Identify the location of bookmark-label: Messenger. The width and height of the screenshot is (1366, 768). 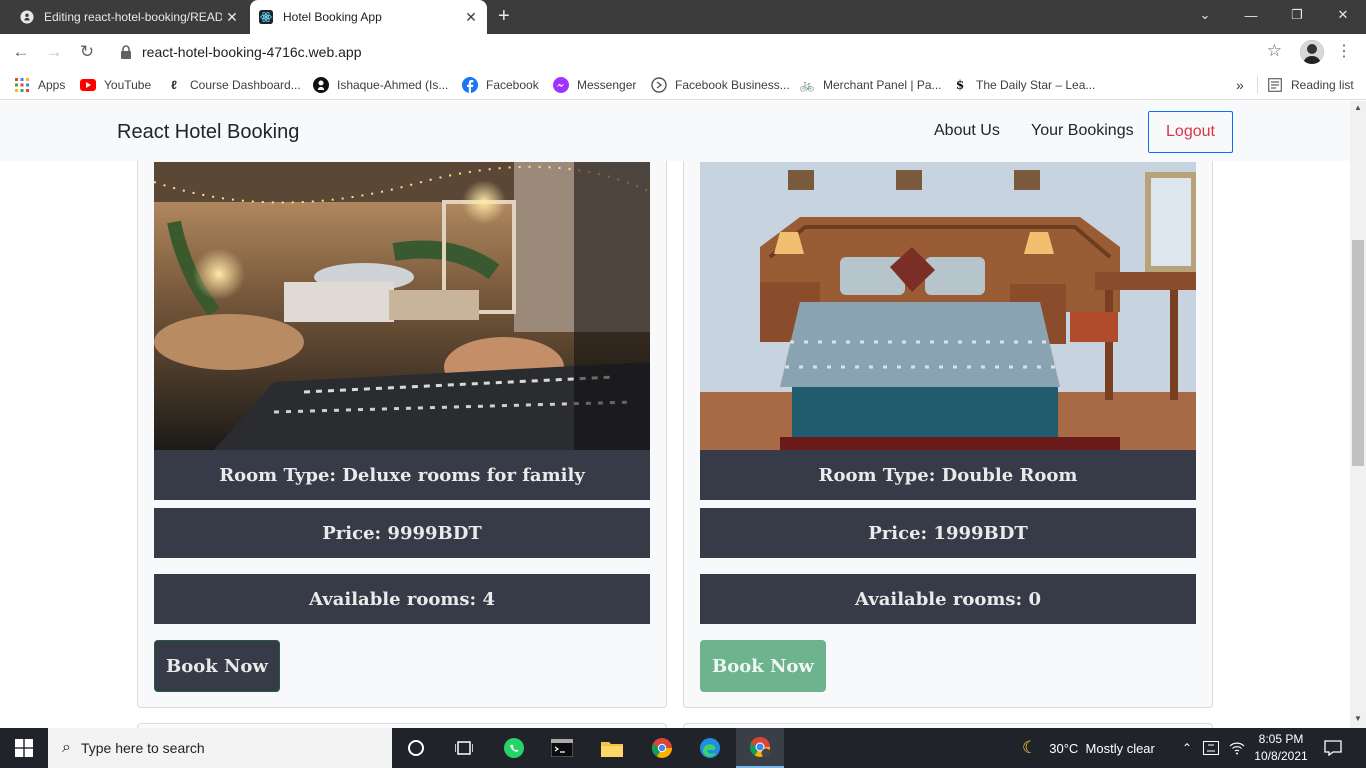
(607, 85).